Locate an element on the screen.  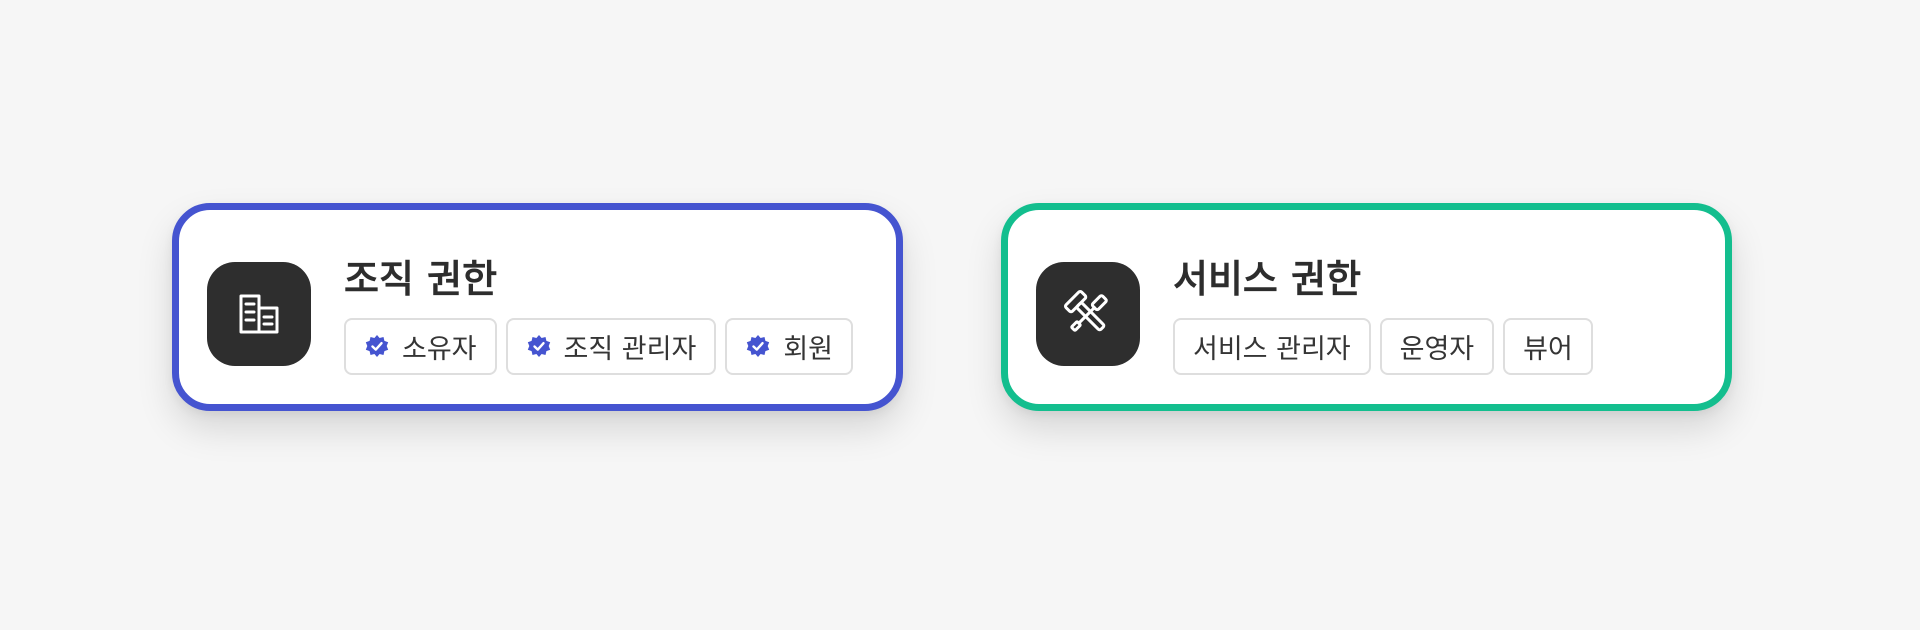
org-role-chips: 소유자 조직 관리자 회원 is located at coordinates (599, 346).